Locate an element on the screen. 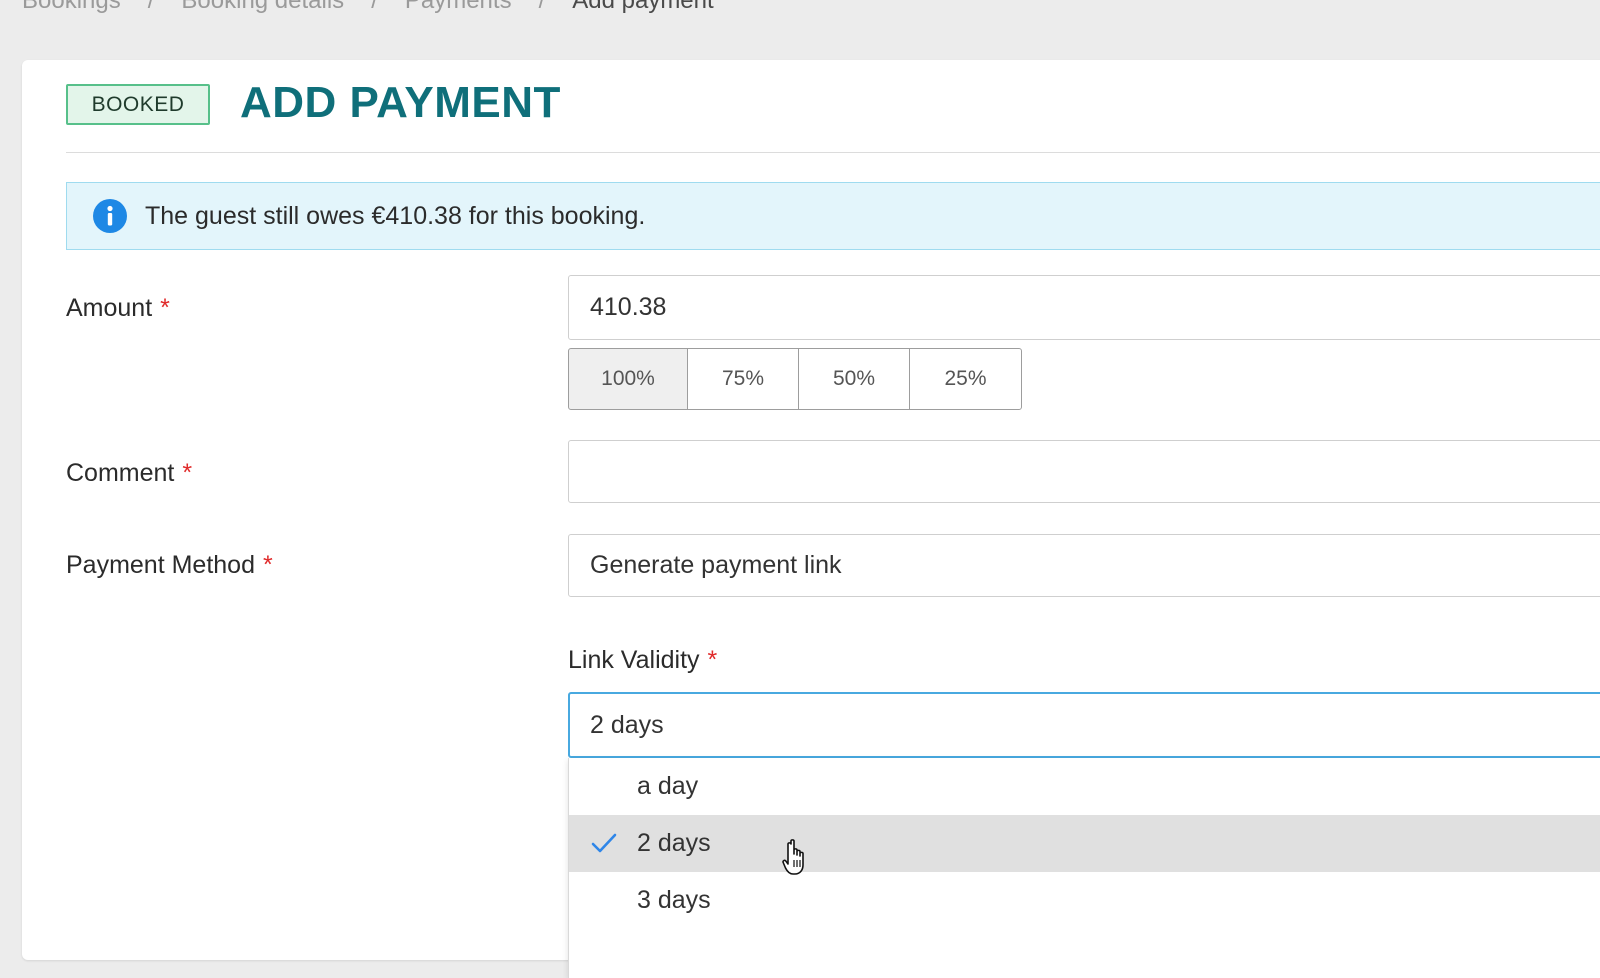 The image size is (1600, 978). percent-75-button: 75% is located at coordinates (743, 379).